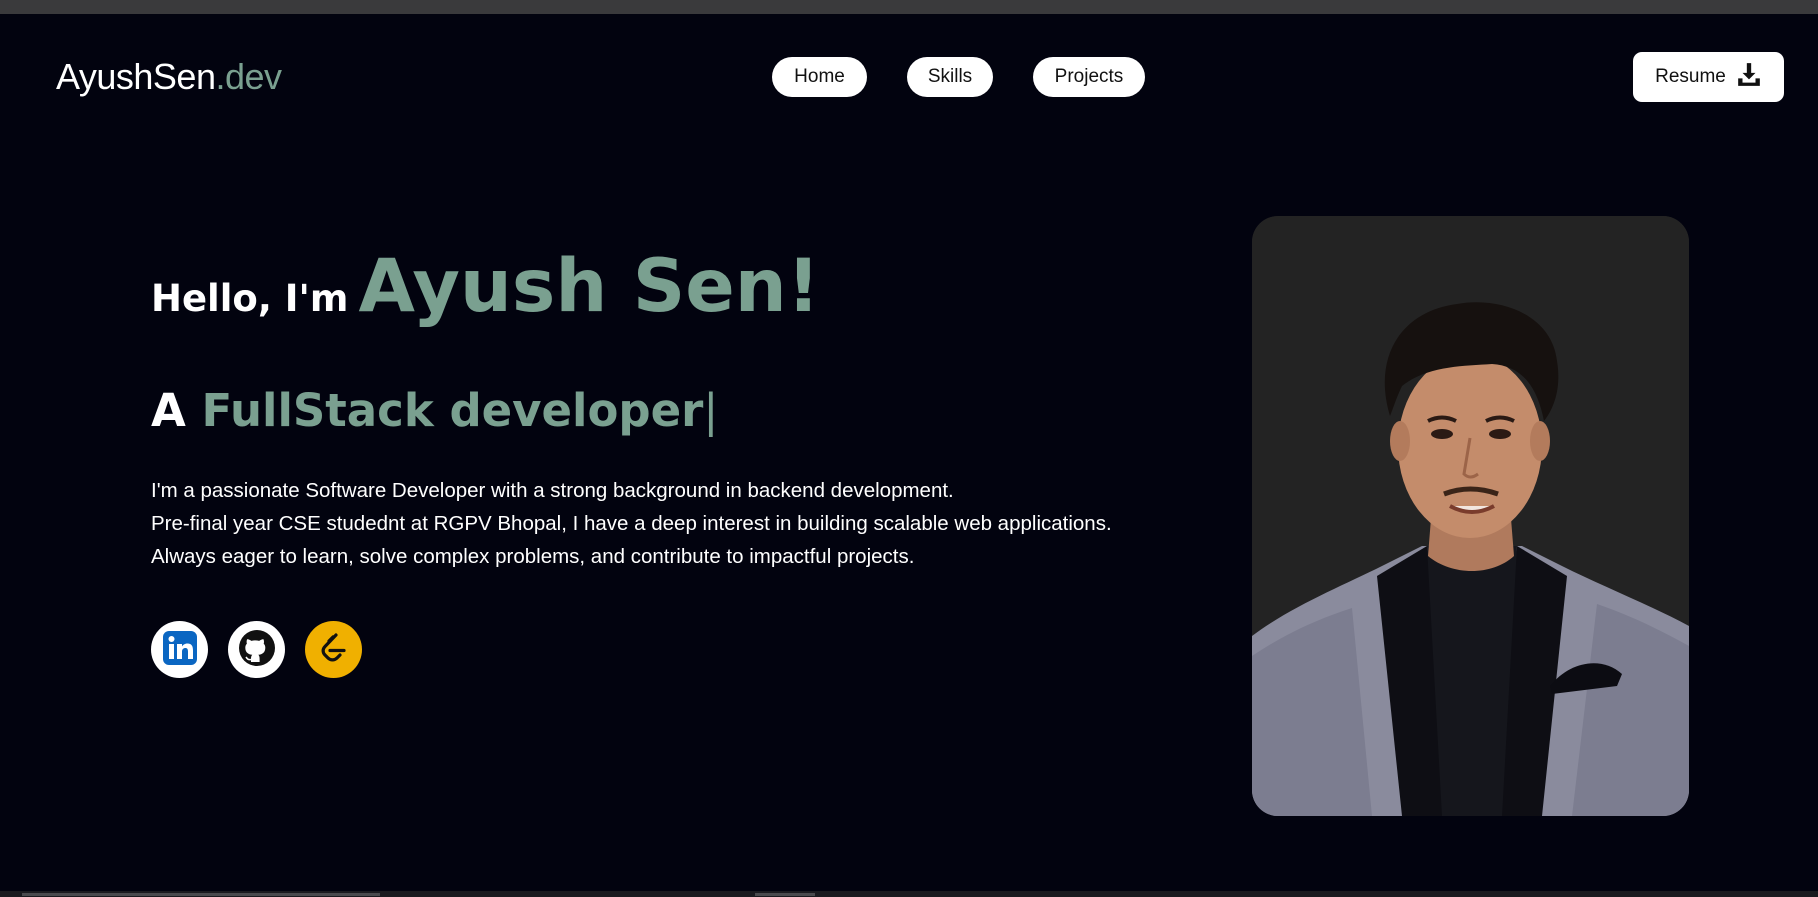 The width and height of the screenshot is (1818, 897). I want to click on github-icon, so click(257, 650).